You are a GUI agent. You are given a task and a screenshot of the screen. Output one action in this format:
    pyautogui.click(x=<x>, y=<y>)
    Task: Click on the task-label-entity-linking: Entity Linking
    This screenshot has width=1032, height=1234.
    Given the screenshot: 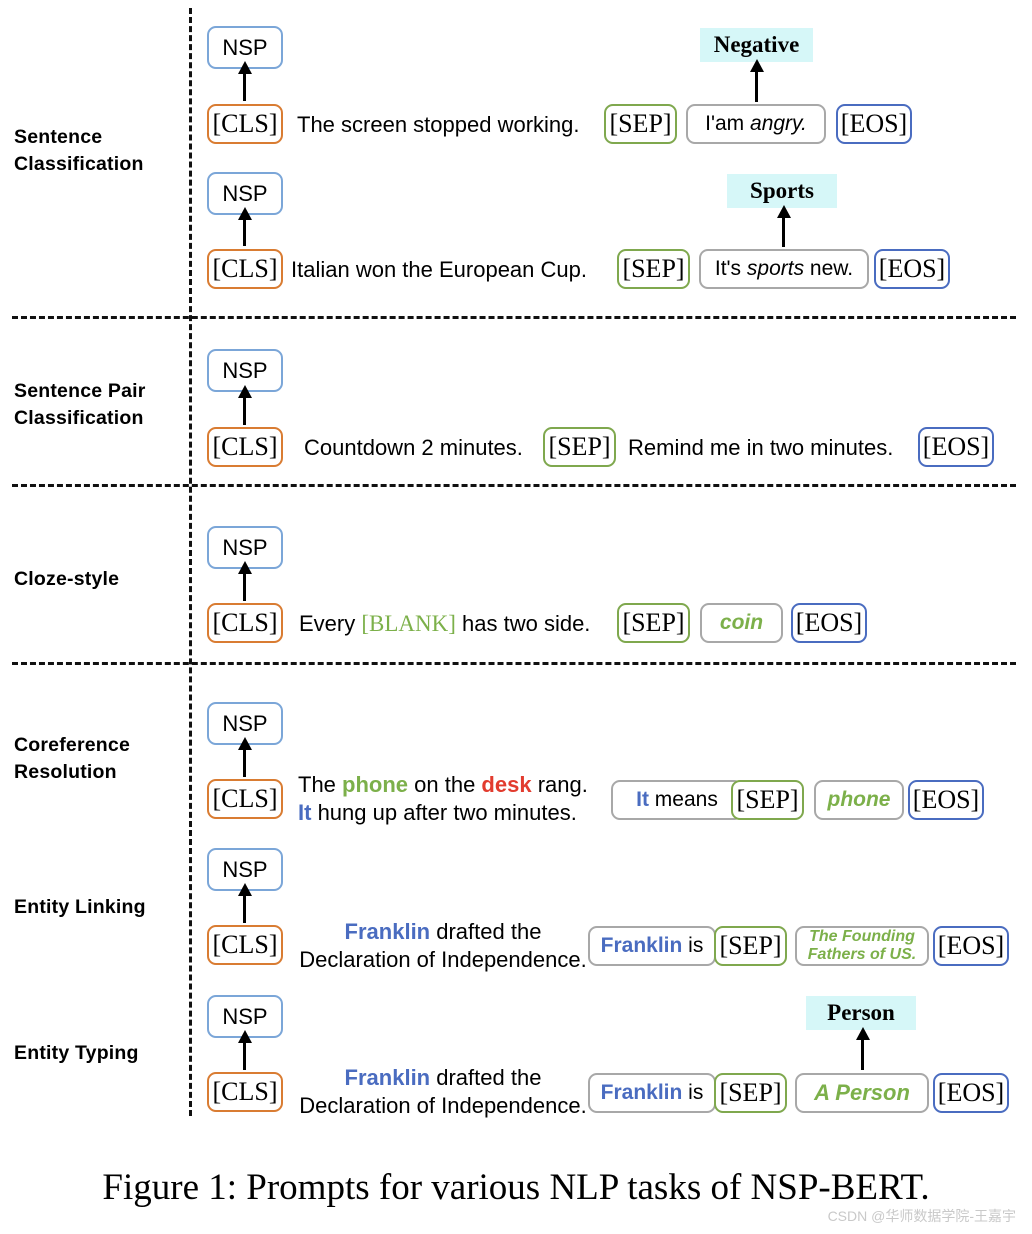 What is the action you would take?
    pyautogui.click(x=100, y=907)
    